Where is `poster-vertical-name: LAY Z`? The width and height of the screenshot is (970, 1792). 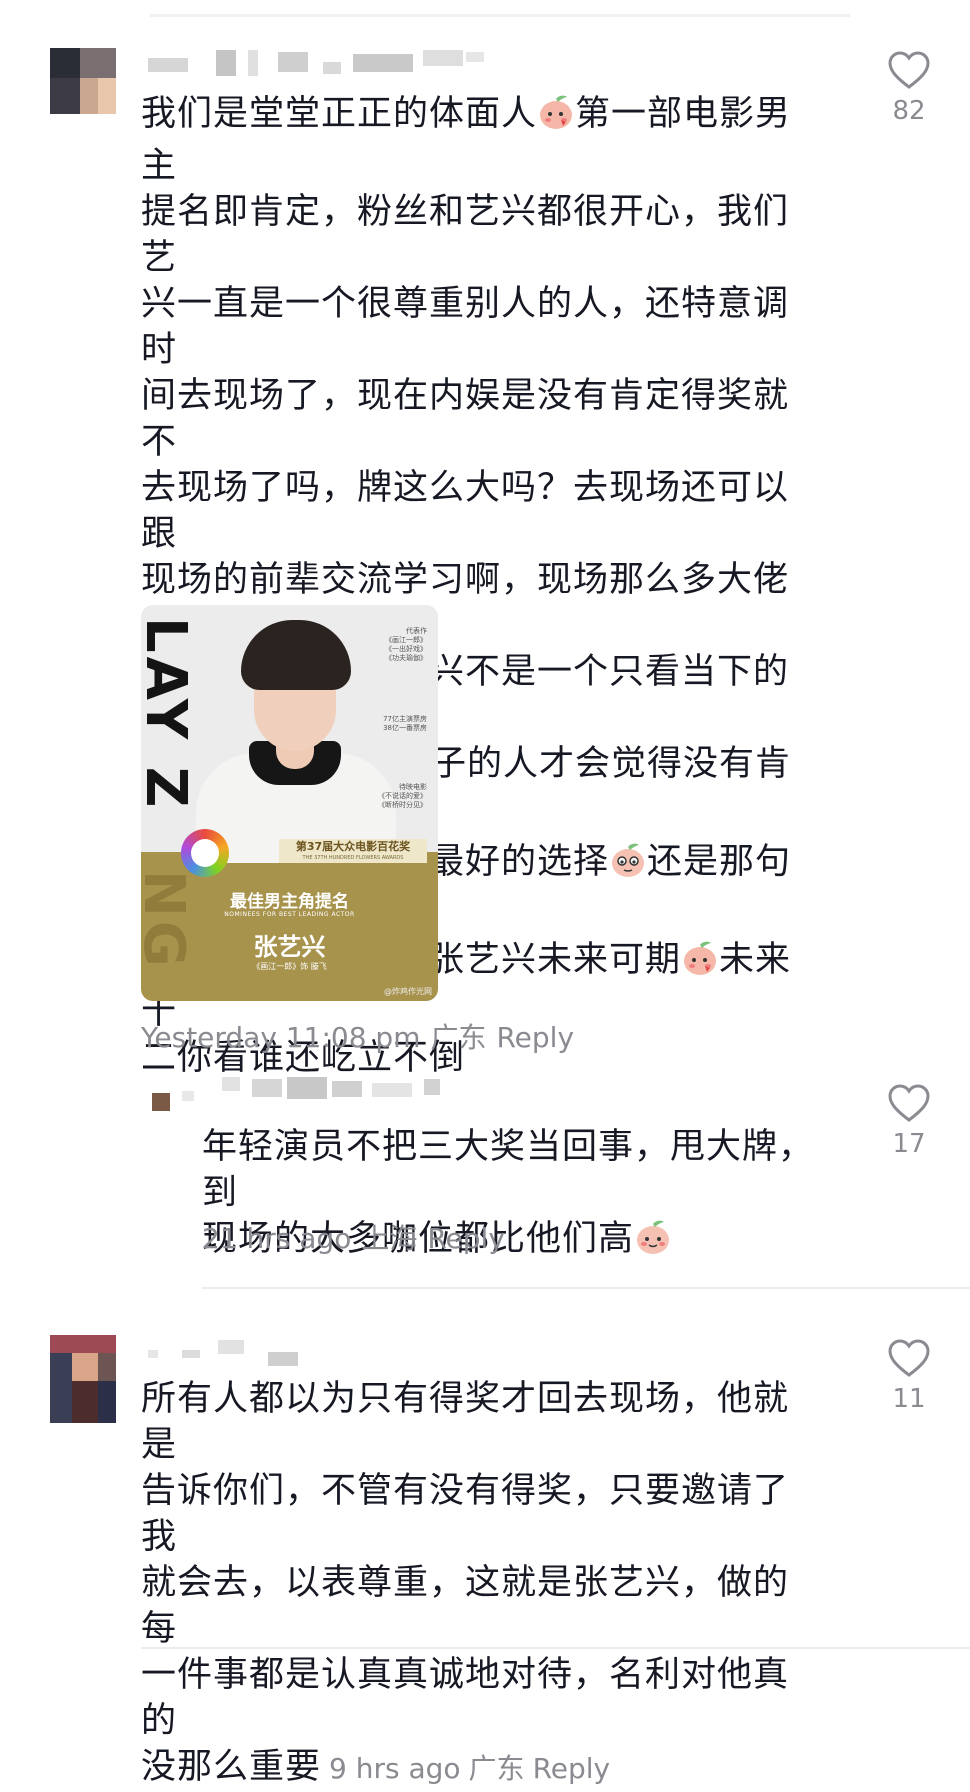 poster-vertical-name: LAY Z is located at coordinates (169, 714).